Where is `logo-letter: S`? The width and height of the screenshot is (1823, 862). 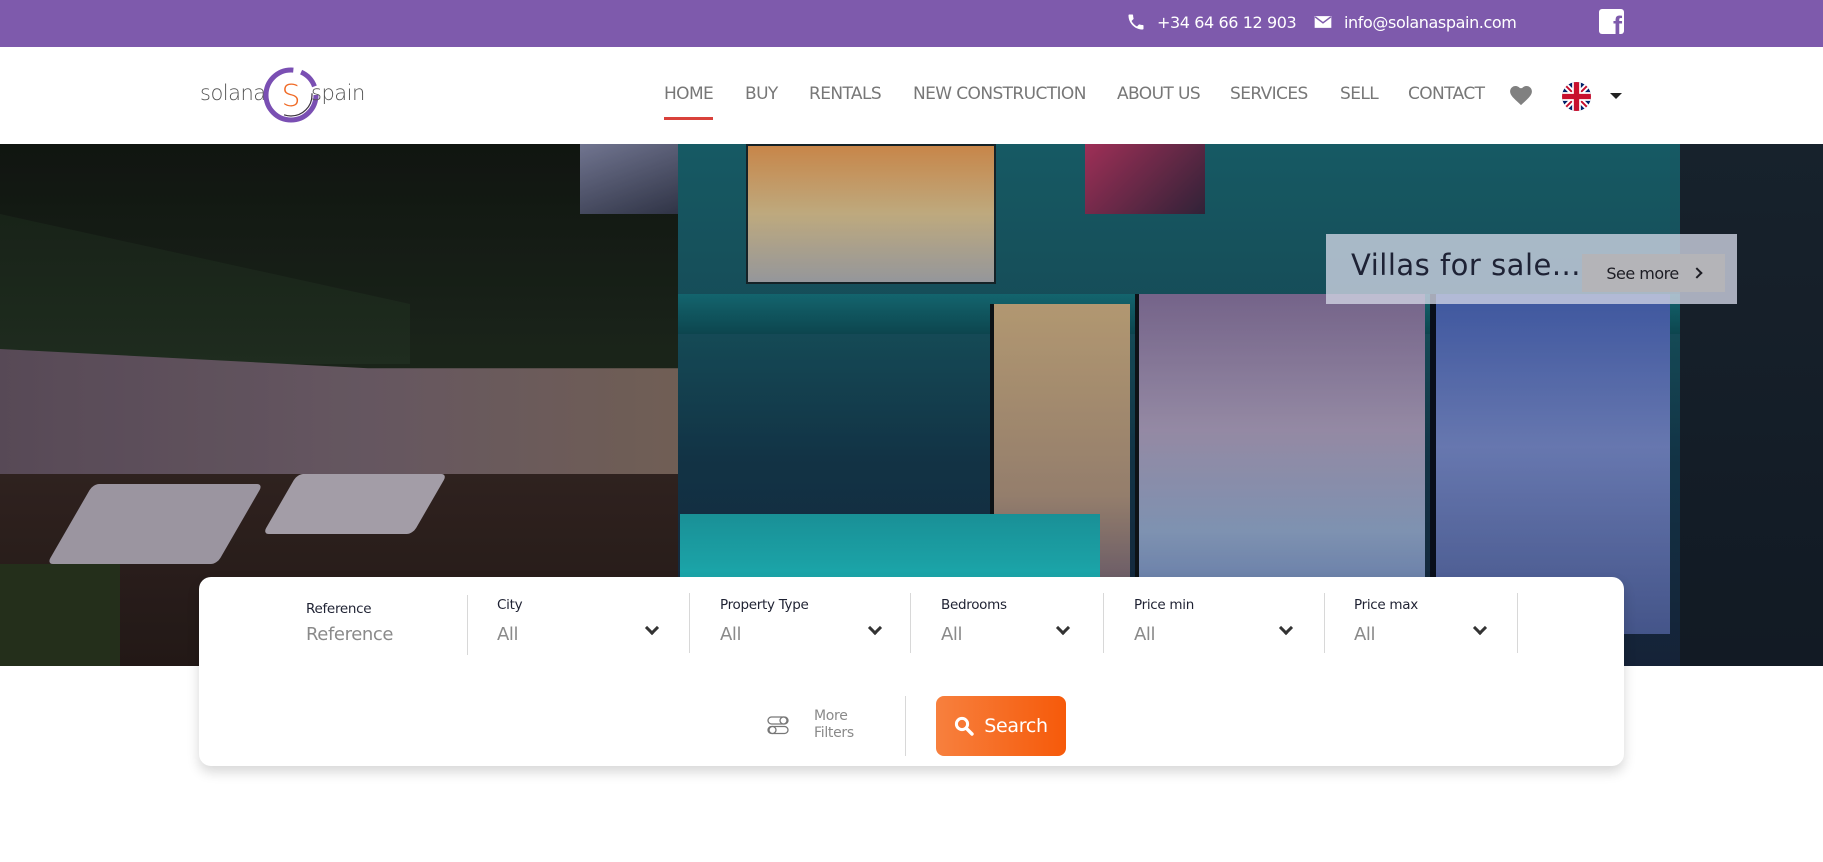 logo-letter: S is located at coordinates (290, 96).